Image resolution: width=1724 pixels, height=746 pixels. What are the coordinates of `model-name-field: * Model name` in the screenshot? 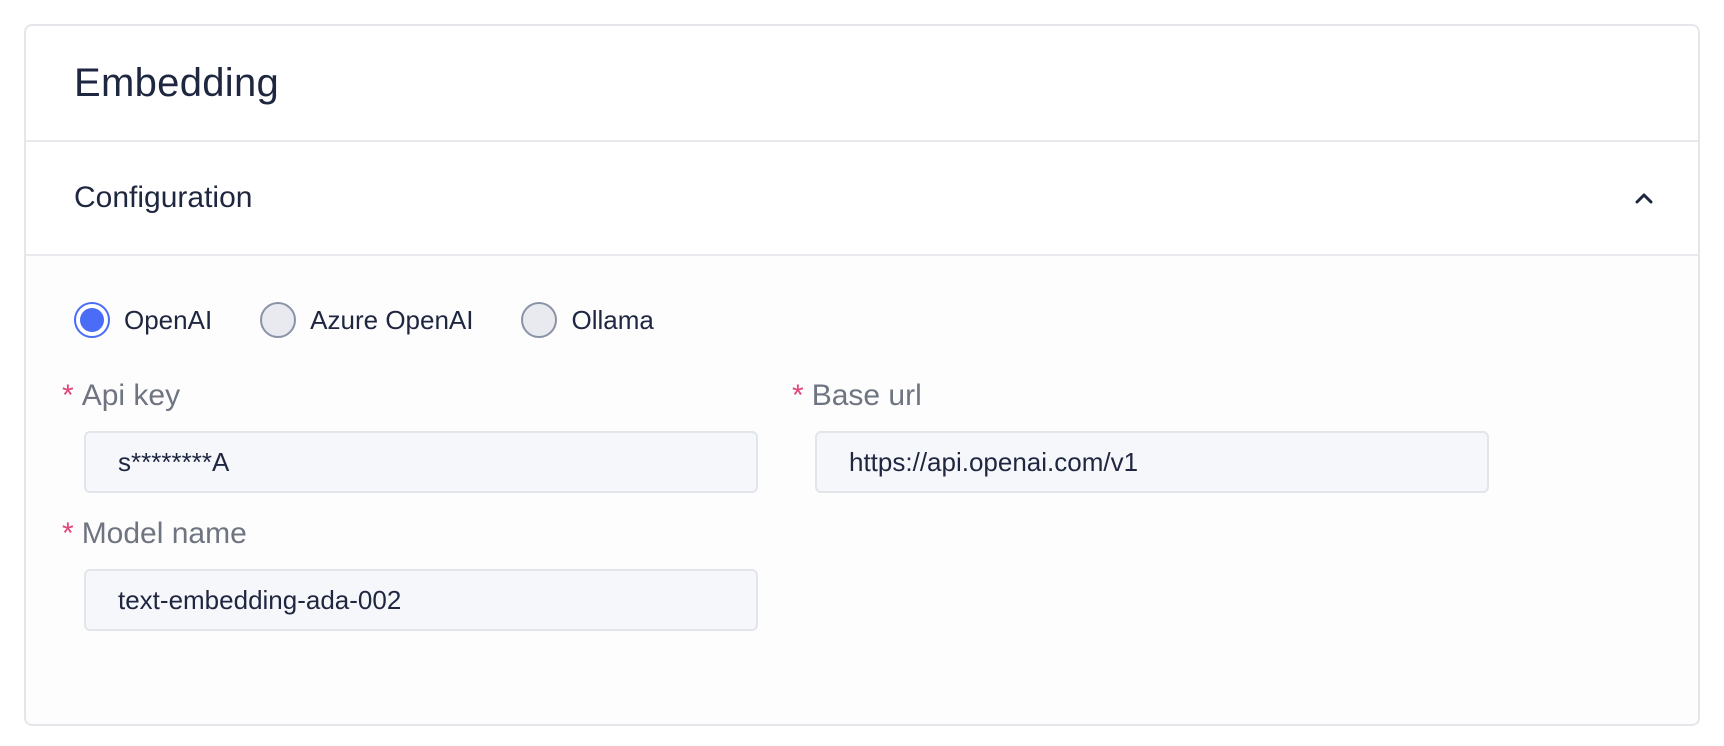 It's located at (154, 534).